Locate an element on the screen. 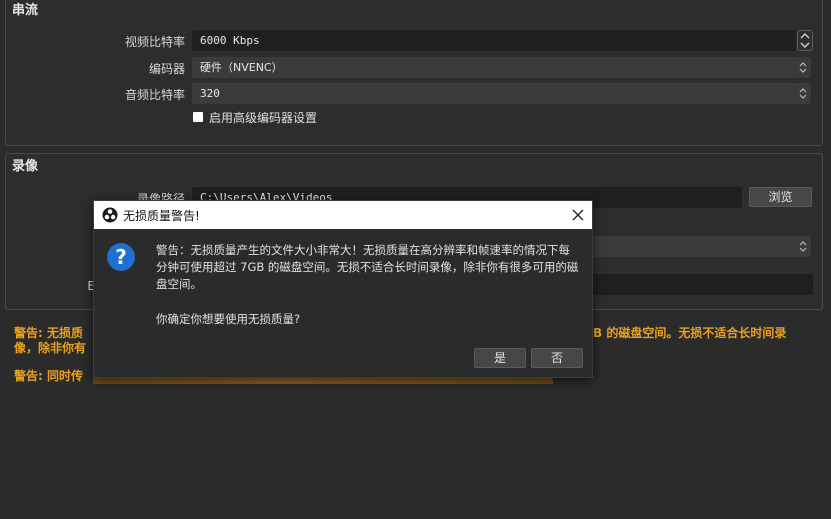 The width and height of the screenshot is (831, 519). warning-simultaneous-left: 警告: 同时传 is located at coordinates (48, 376).